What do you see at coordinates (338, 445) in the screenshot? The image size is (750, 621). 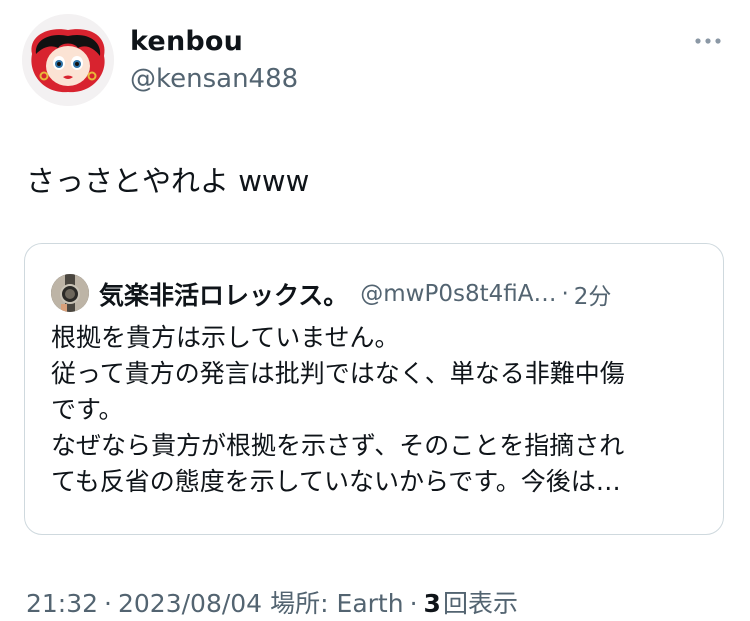 I see `quoted-text-line: なぜなら貴方が根拠を示さず、そのことを指摘され` at bounding box center [338, 445].